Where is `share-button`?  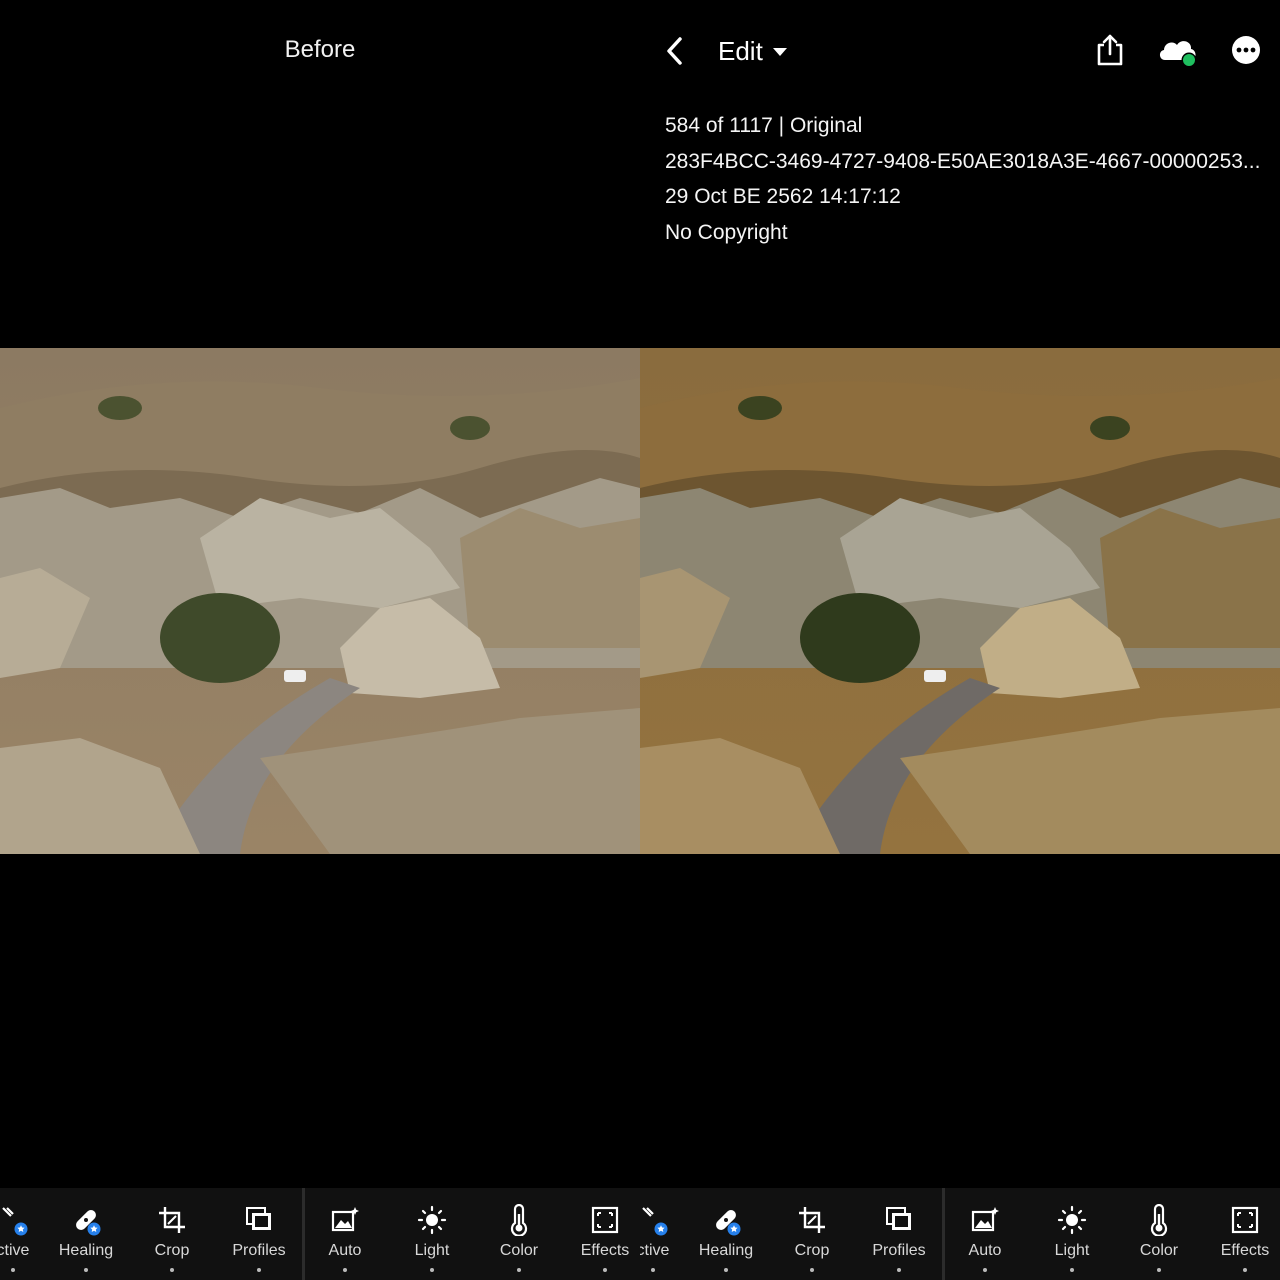
share-button is located at coordinates (1110, 50).